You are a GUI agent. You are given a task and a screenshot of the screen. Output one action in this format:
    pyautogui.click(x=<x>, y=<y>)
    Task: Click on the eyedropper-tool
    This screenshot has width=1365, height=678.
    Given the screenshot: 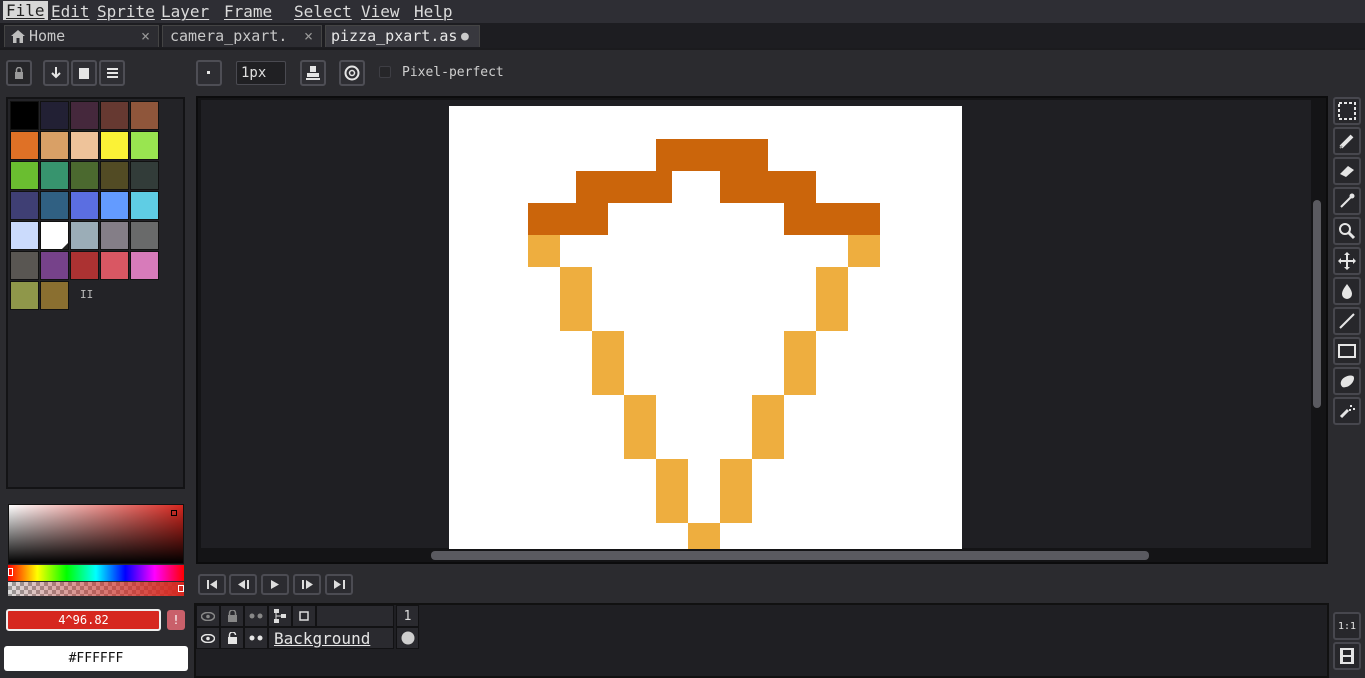 What is the action you would take?
    pyautogui.click(x=1347, y=201)
    